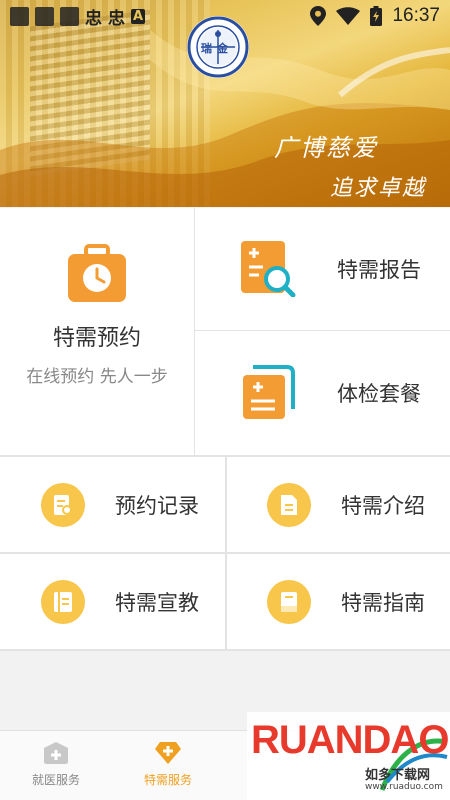 This screenshot has height=800, width=450. I want to click on medical-cross-icon, so click(56, 753).